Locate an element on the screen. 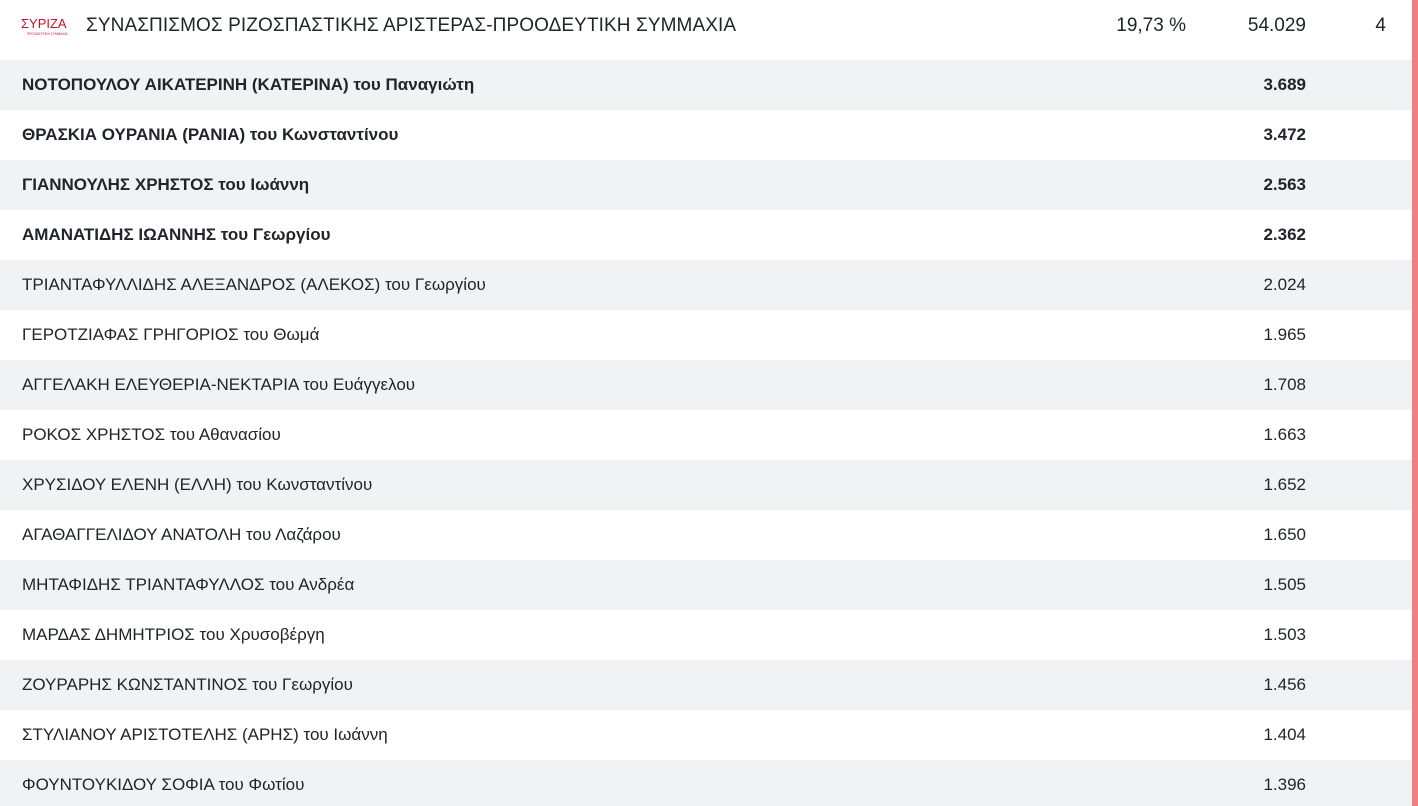 This screenshot has height=806, width=1418. candidate-name: ΦΟΥΝΤΟΥΚΙΔΟΥ ΣΟΦΙΑ του Φωτίου is located at coordinates (163, 784).